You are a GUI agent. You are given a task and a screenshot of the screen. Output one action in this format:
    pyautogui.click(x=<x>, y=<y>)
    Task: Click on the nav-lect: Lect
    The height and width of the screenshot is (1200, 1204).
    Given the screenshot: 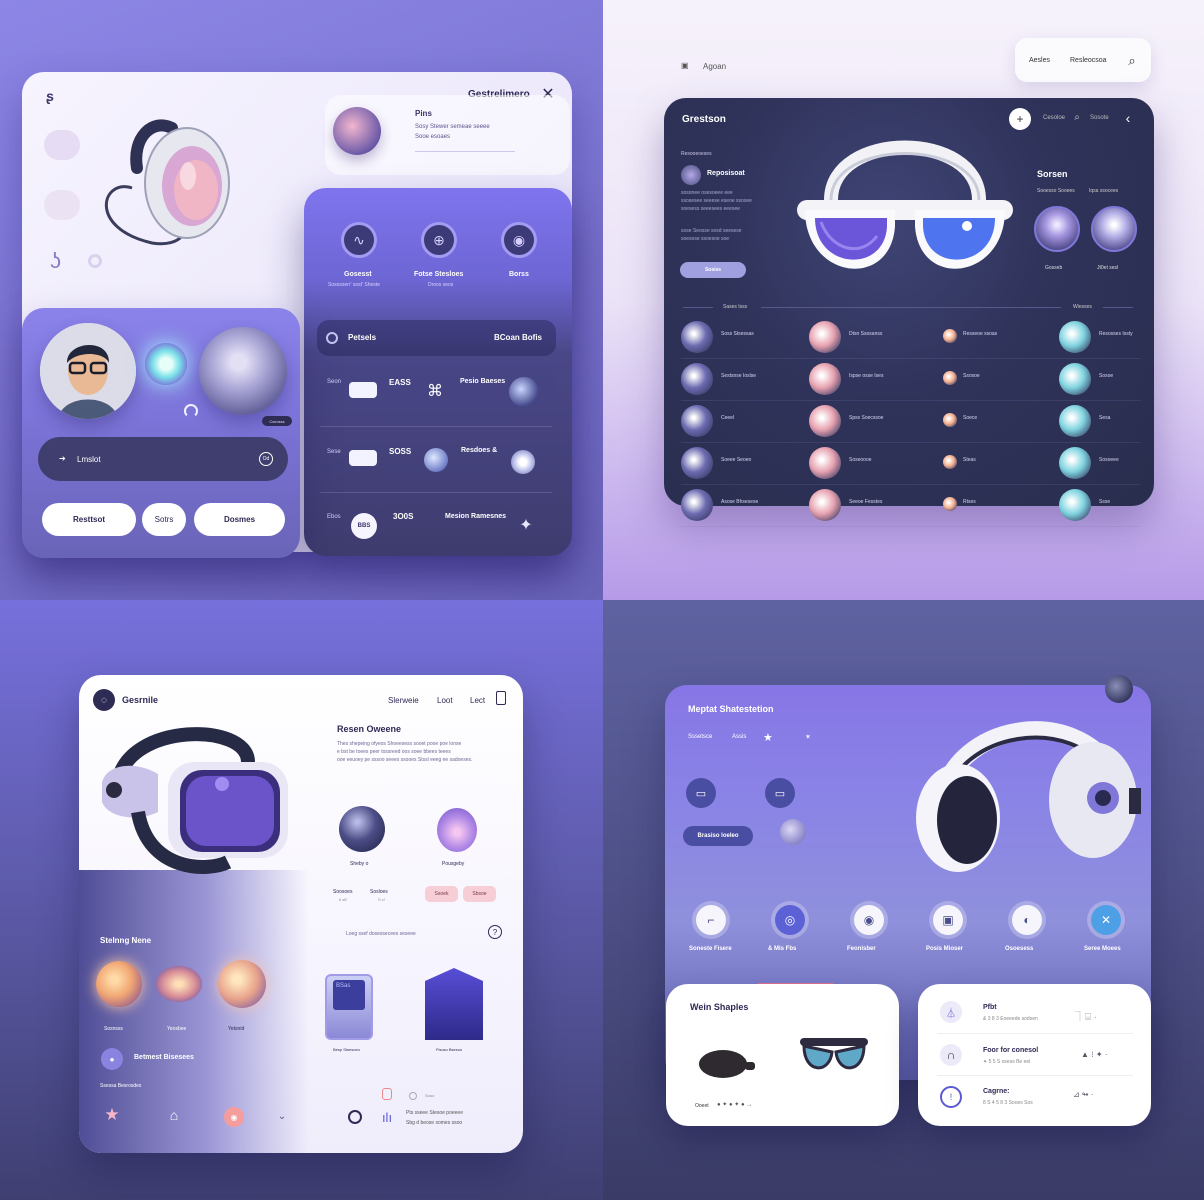 What is the action you would take?
    pyautogui.click(x=477, y=700)
    